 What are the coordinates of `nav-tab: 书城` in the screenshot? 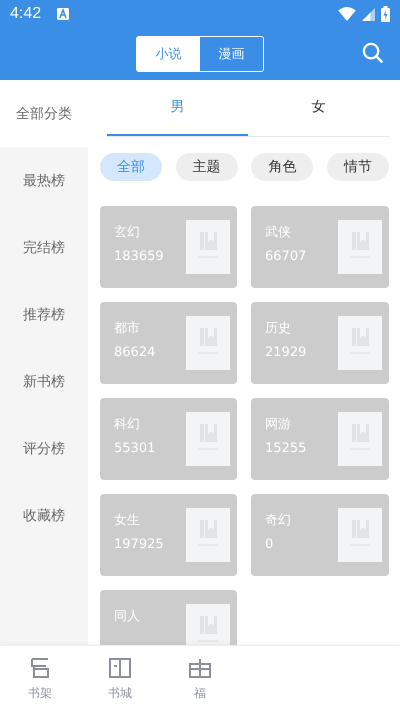 It's located at (120, 679).